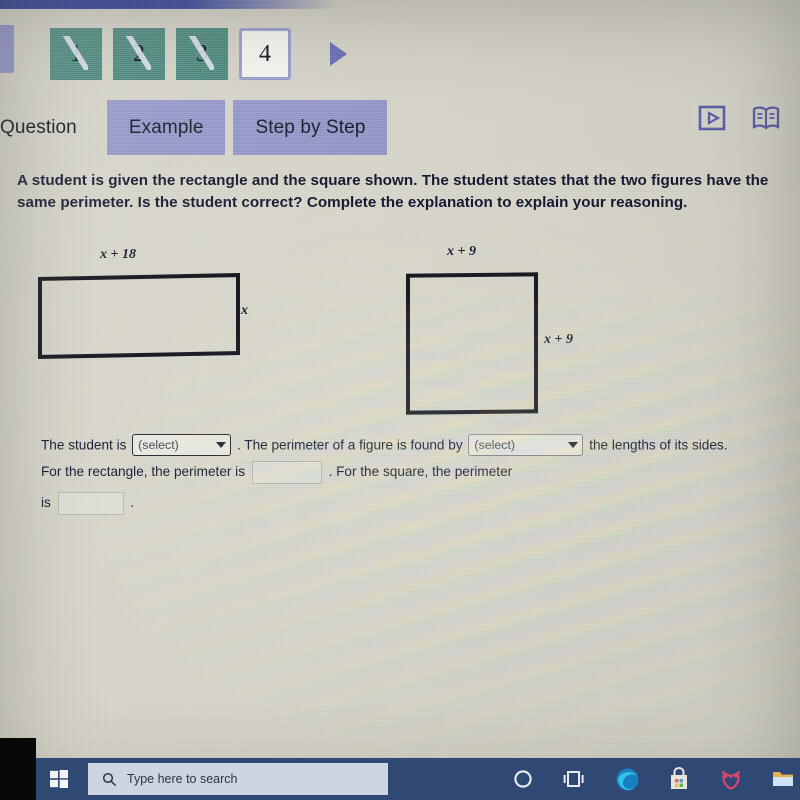 This screenshot has height=800, width=800. I want to click on square-shape, so click(472, 343).